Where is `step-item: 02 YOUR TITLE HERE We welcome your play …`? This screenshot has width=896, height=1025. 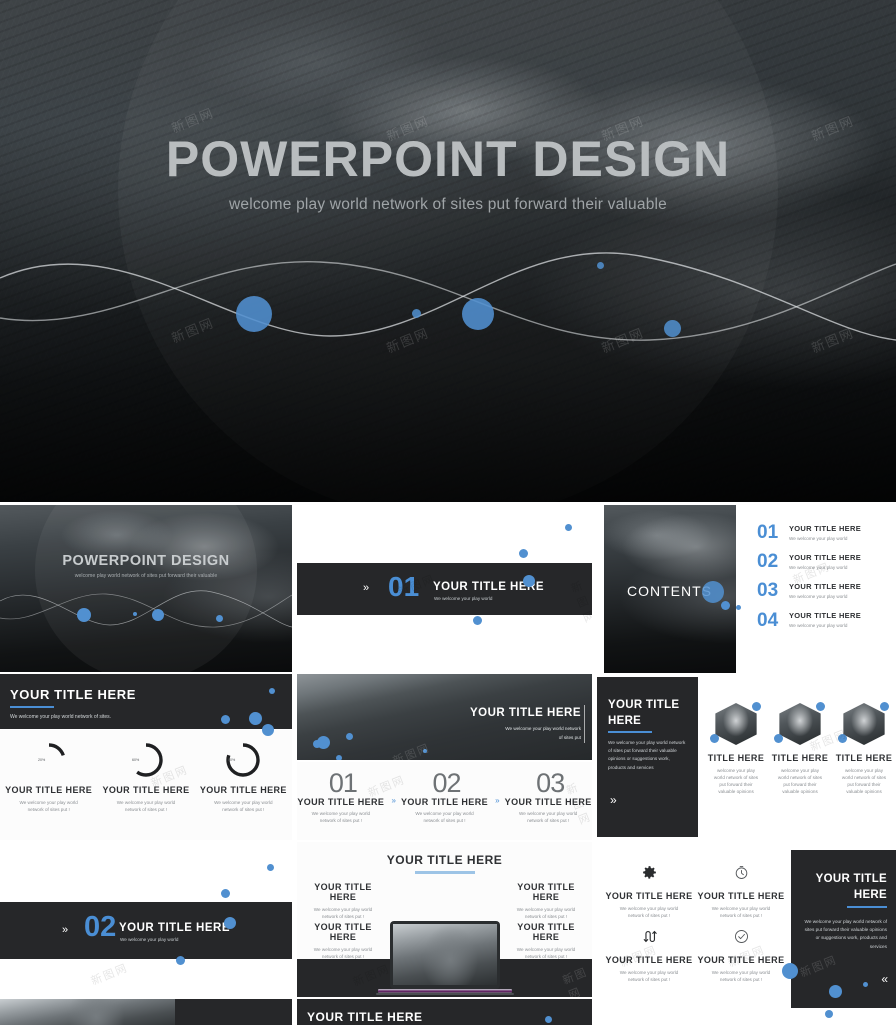 step-item: 02 YOUR TITLE HERE We welcome your play … is located at coordinates (445, 793).